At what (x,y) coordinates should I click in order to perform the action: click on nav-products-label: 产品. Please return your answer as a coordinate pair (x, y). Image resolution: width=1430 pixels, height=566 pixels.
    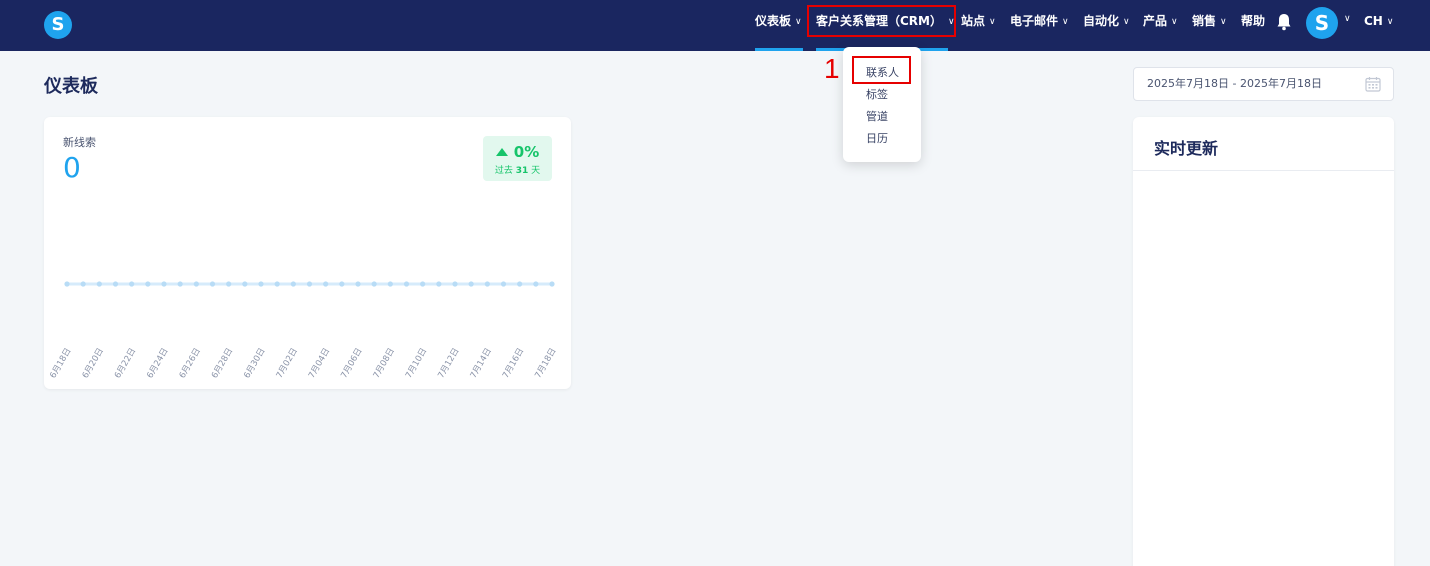
    Looking at the image, I should click on (1155, 21).